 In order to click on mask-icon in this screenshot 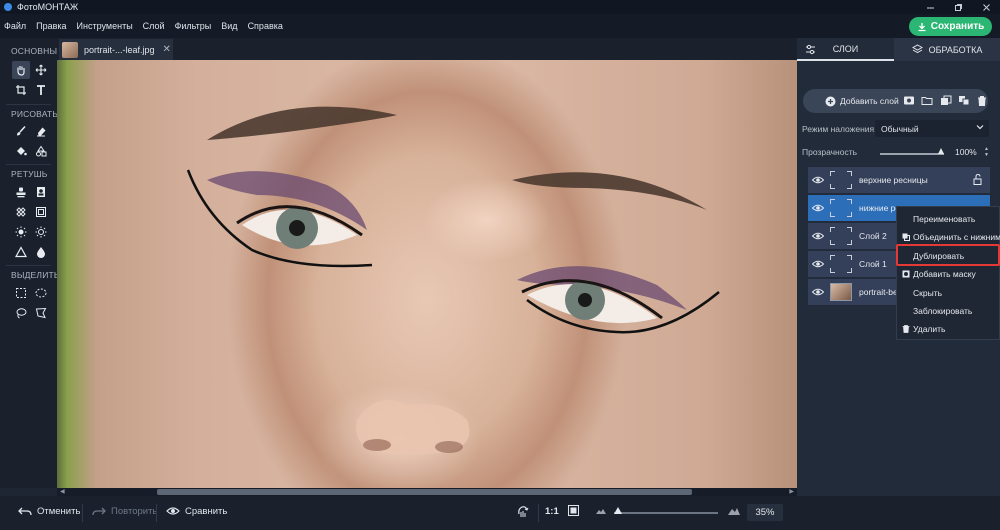, I will do `click(906, 274)`.